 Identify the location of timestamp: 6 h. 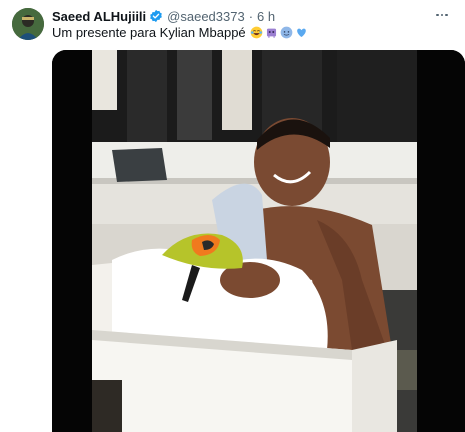
(266, 16).